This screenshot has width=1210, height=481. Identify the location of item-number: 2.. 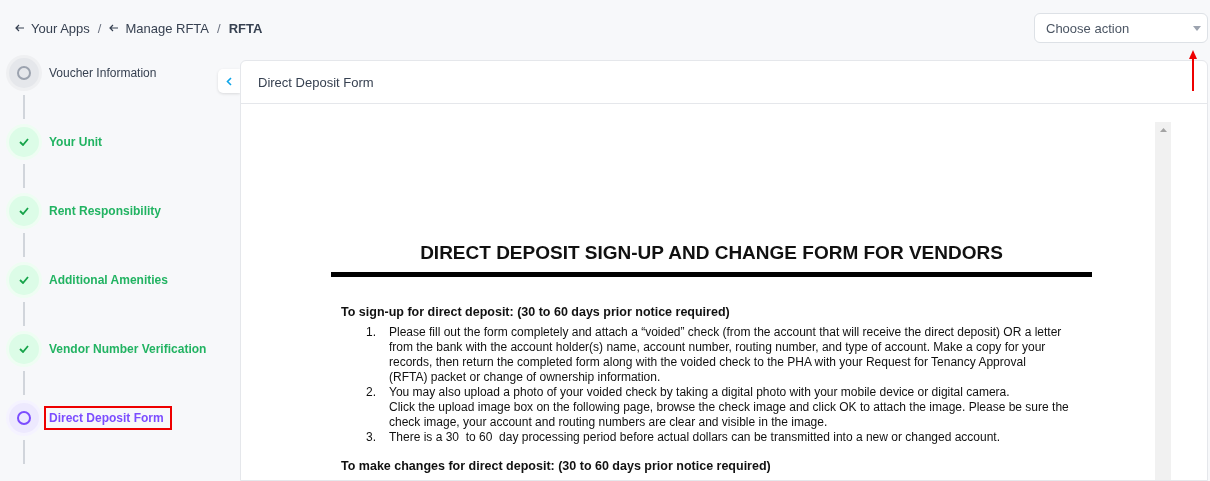
(371, 393).